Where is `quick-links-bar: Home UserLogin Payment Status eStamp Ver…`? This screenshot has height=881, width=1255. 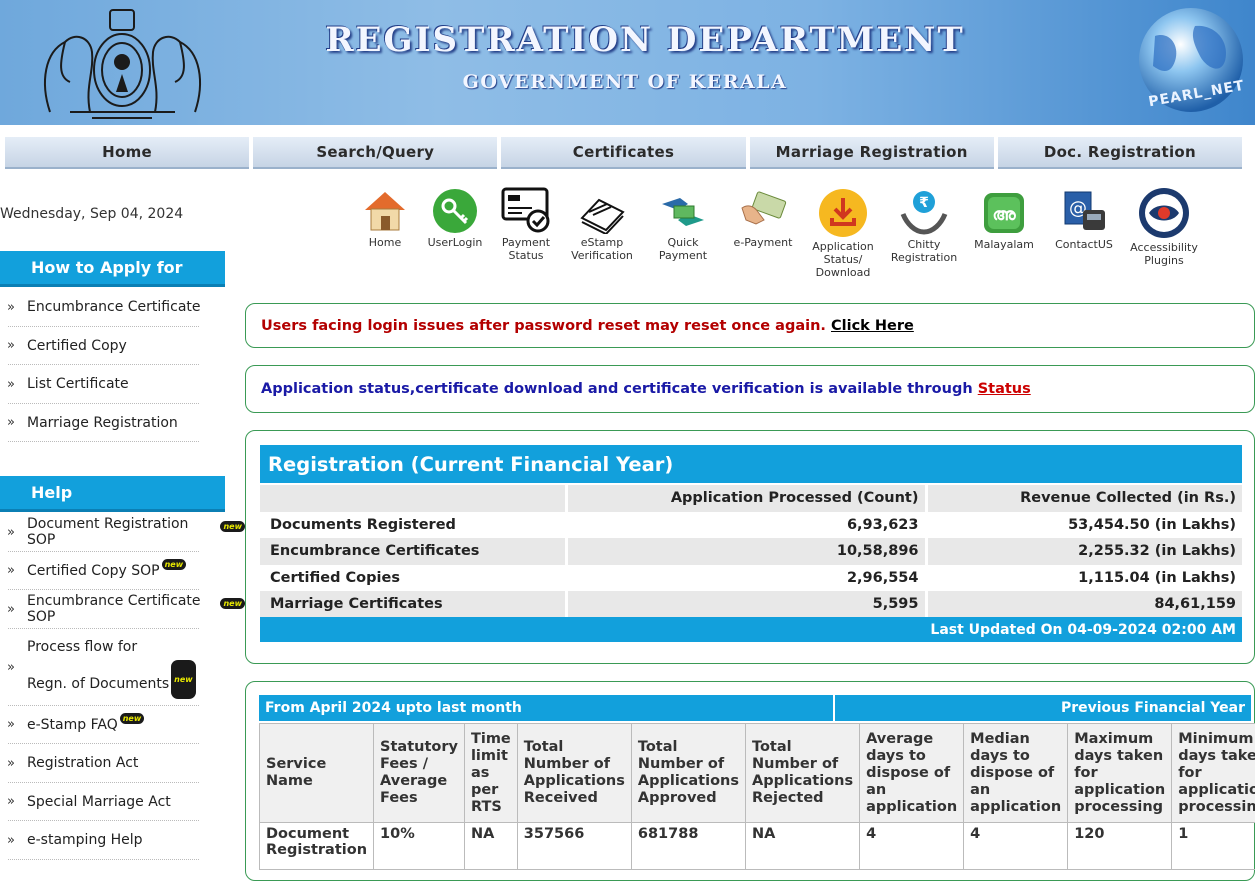 quick-links-bar: Home UserLogin Payment Status eStamp Ver… is located at coordinates (777, 233).